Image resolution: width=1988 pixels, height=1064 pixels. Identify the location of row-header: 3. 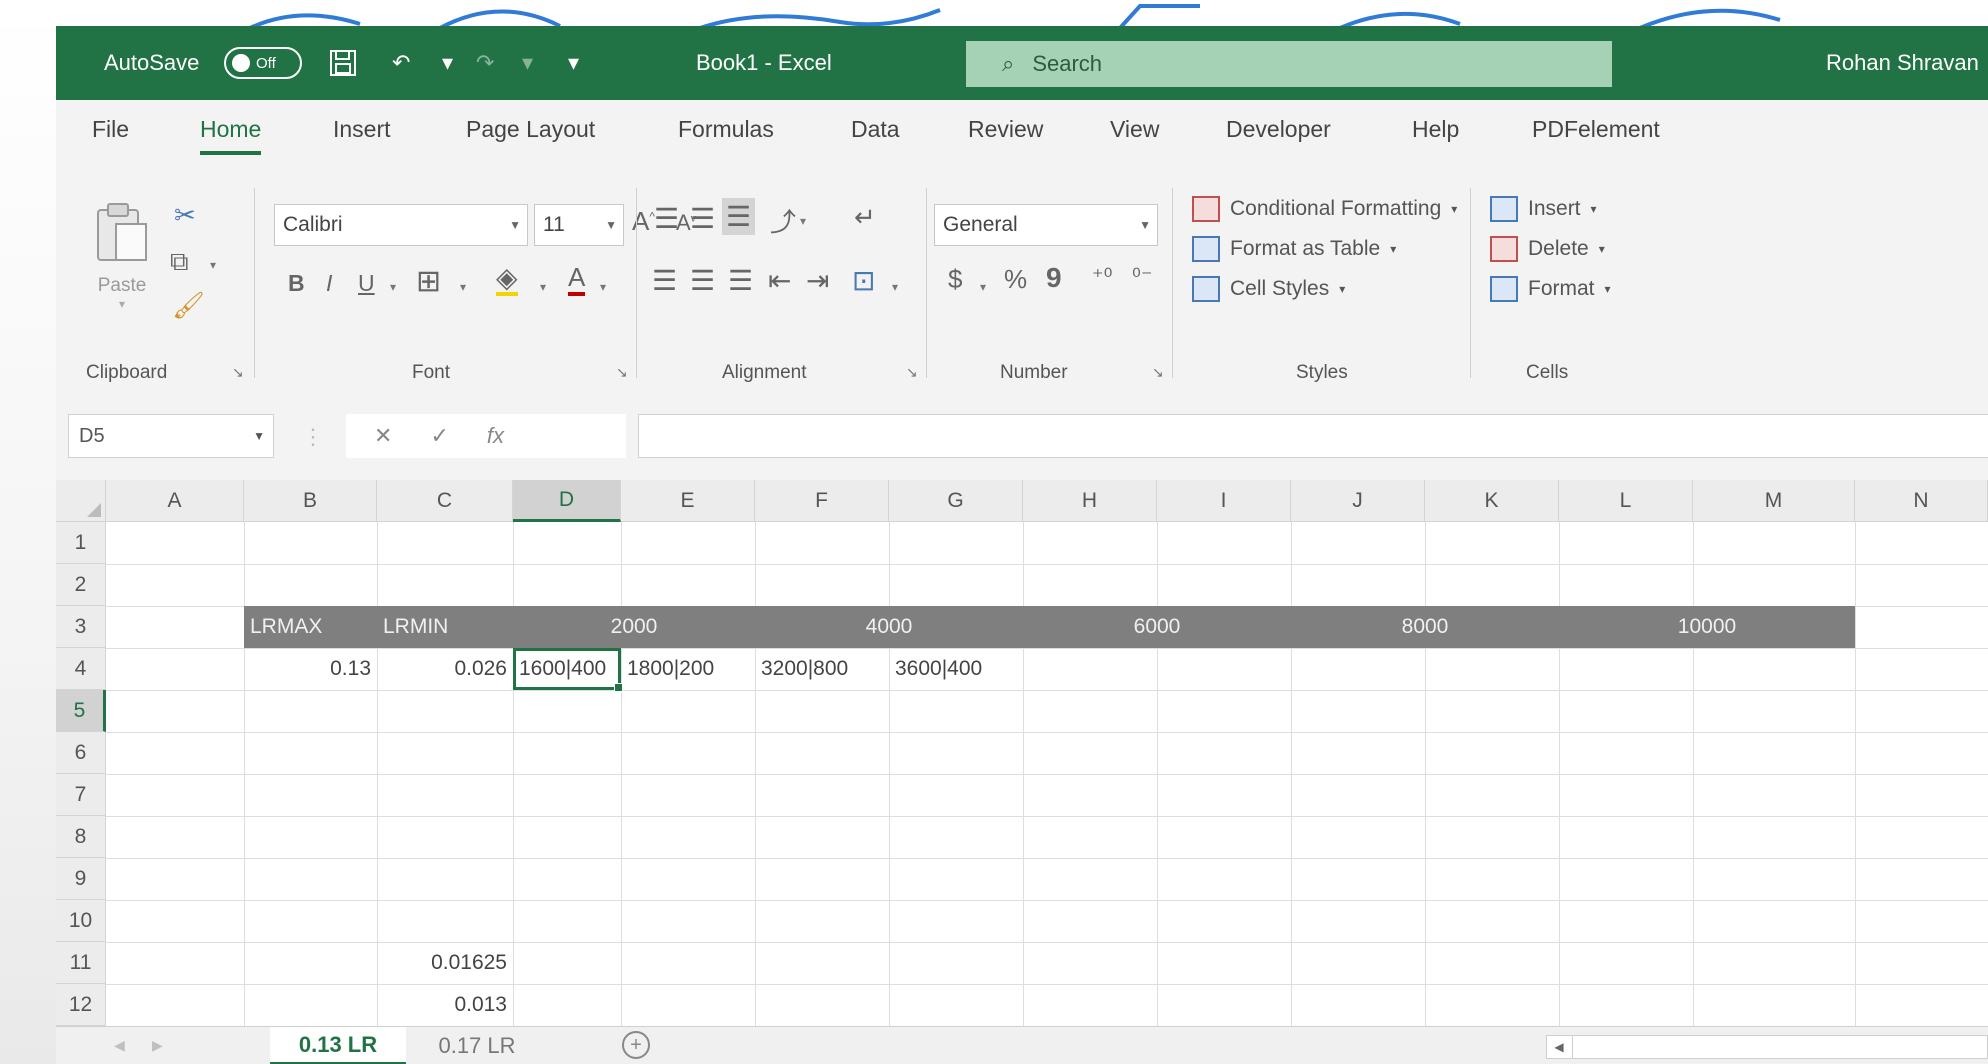
(81, 627).